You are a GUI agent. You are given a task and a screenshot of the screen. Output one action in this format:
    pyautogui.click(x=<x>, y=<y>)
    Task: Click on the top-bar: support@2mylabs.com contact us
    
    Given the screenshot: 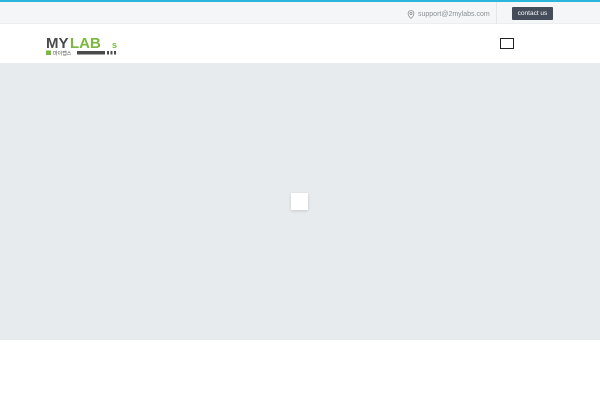 What is the action you would take?
    pyautogui.click(x=300, y=13)
    